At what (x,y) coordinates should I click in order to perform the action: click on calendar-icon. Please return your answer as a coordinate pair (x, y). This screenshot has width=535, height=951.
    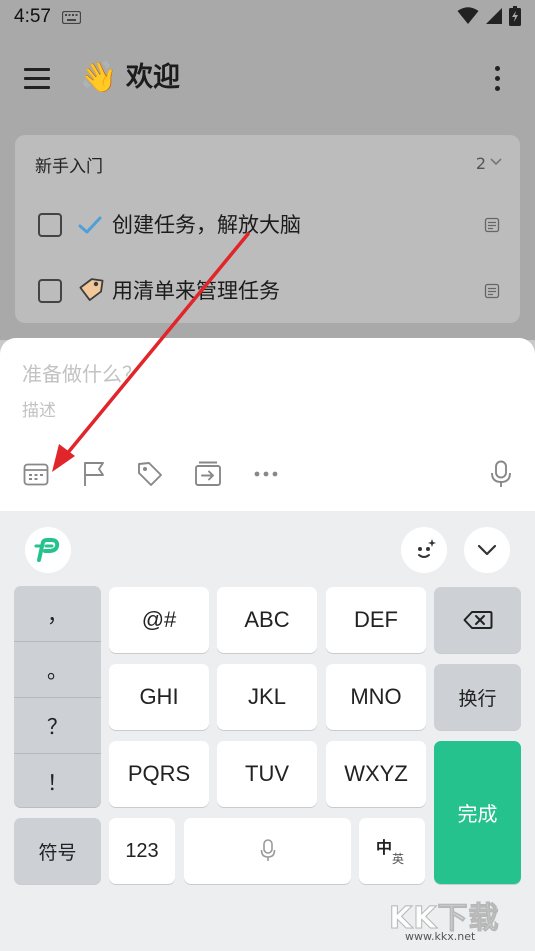
    Looking at the image, I should click on (36, 474).